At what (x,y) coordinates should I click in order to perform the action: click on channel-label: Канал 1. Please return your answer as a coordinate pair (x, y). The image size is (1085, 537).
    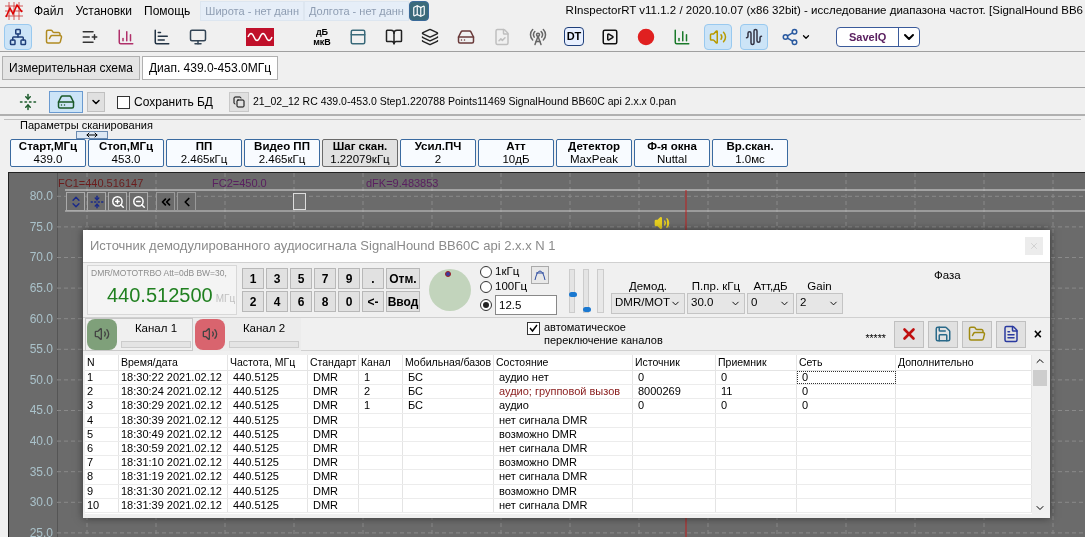
    Looking at the image, I should click on (156, 329).